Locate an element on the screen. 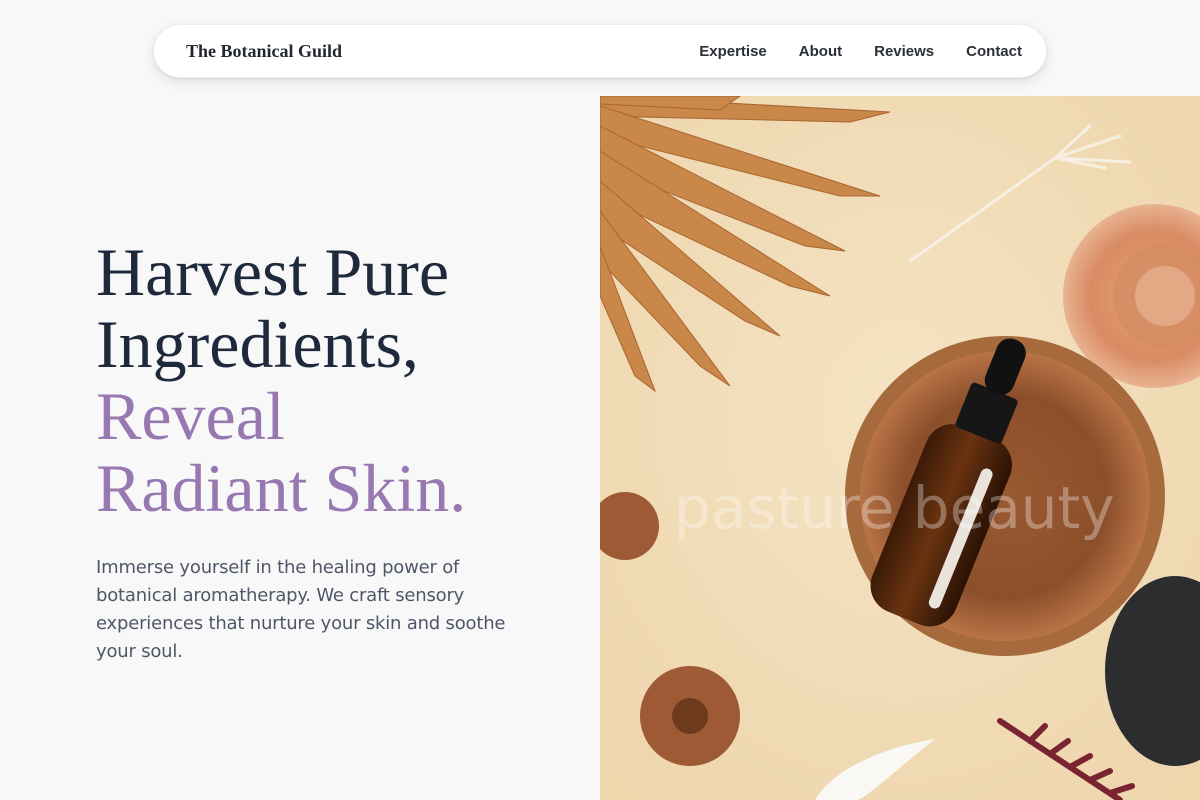  nav-link-about: About is located at coordinates (820, 51).